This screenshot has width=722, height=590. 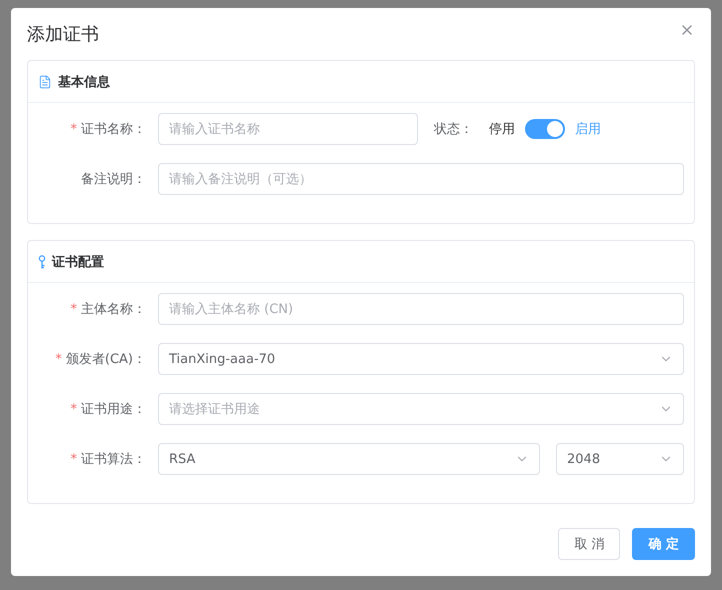 I want to click on document-icon, so click(x=45, y=81).